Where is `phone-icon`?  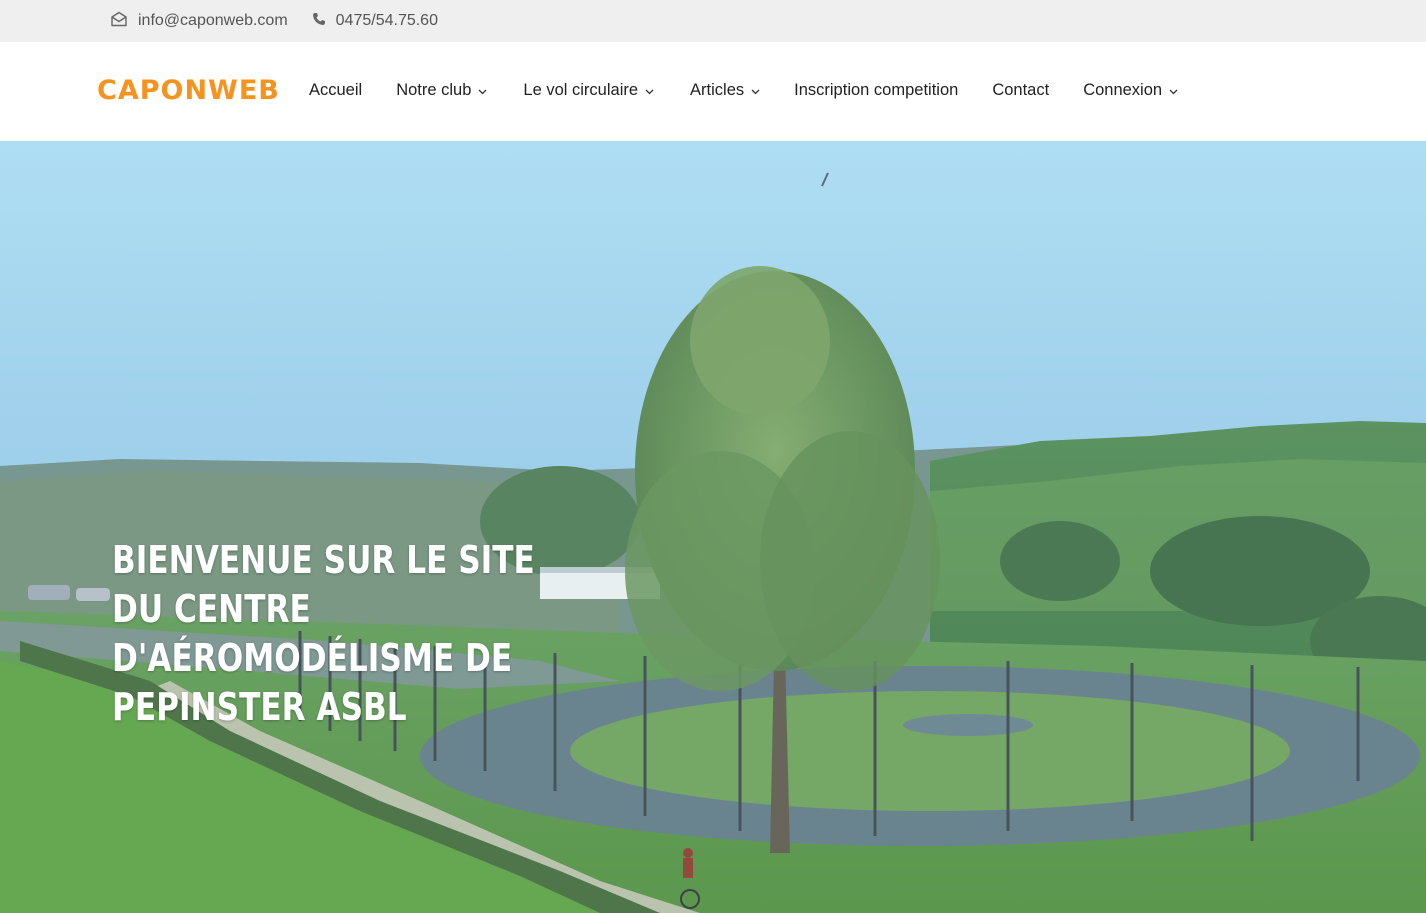 phone-icon is located at coordinates (324, 21).